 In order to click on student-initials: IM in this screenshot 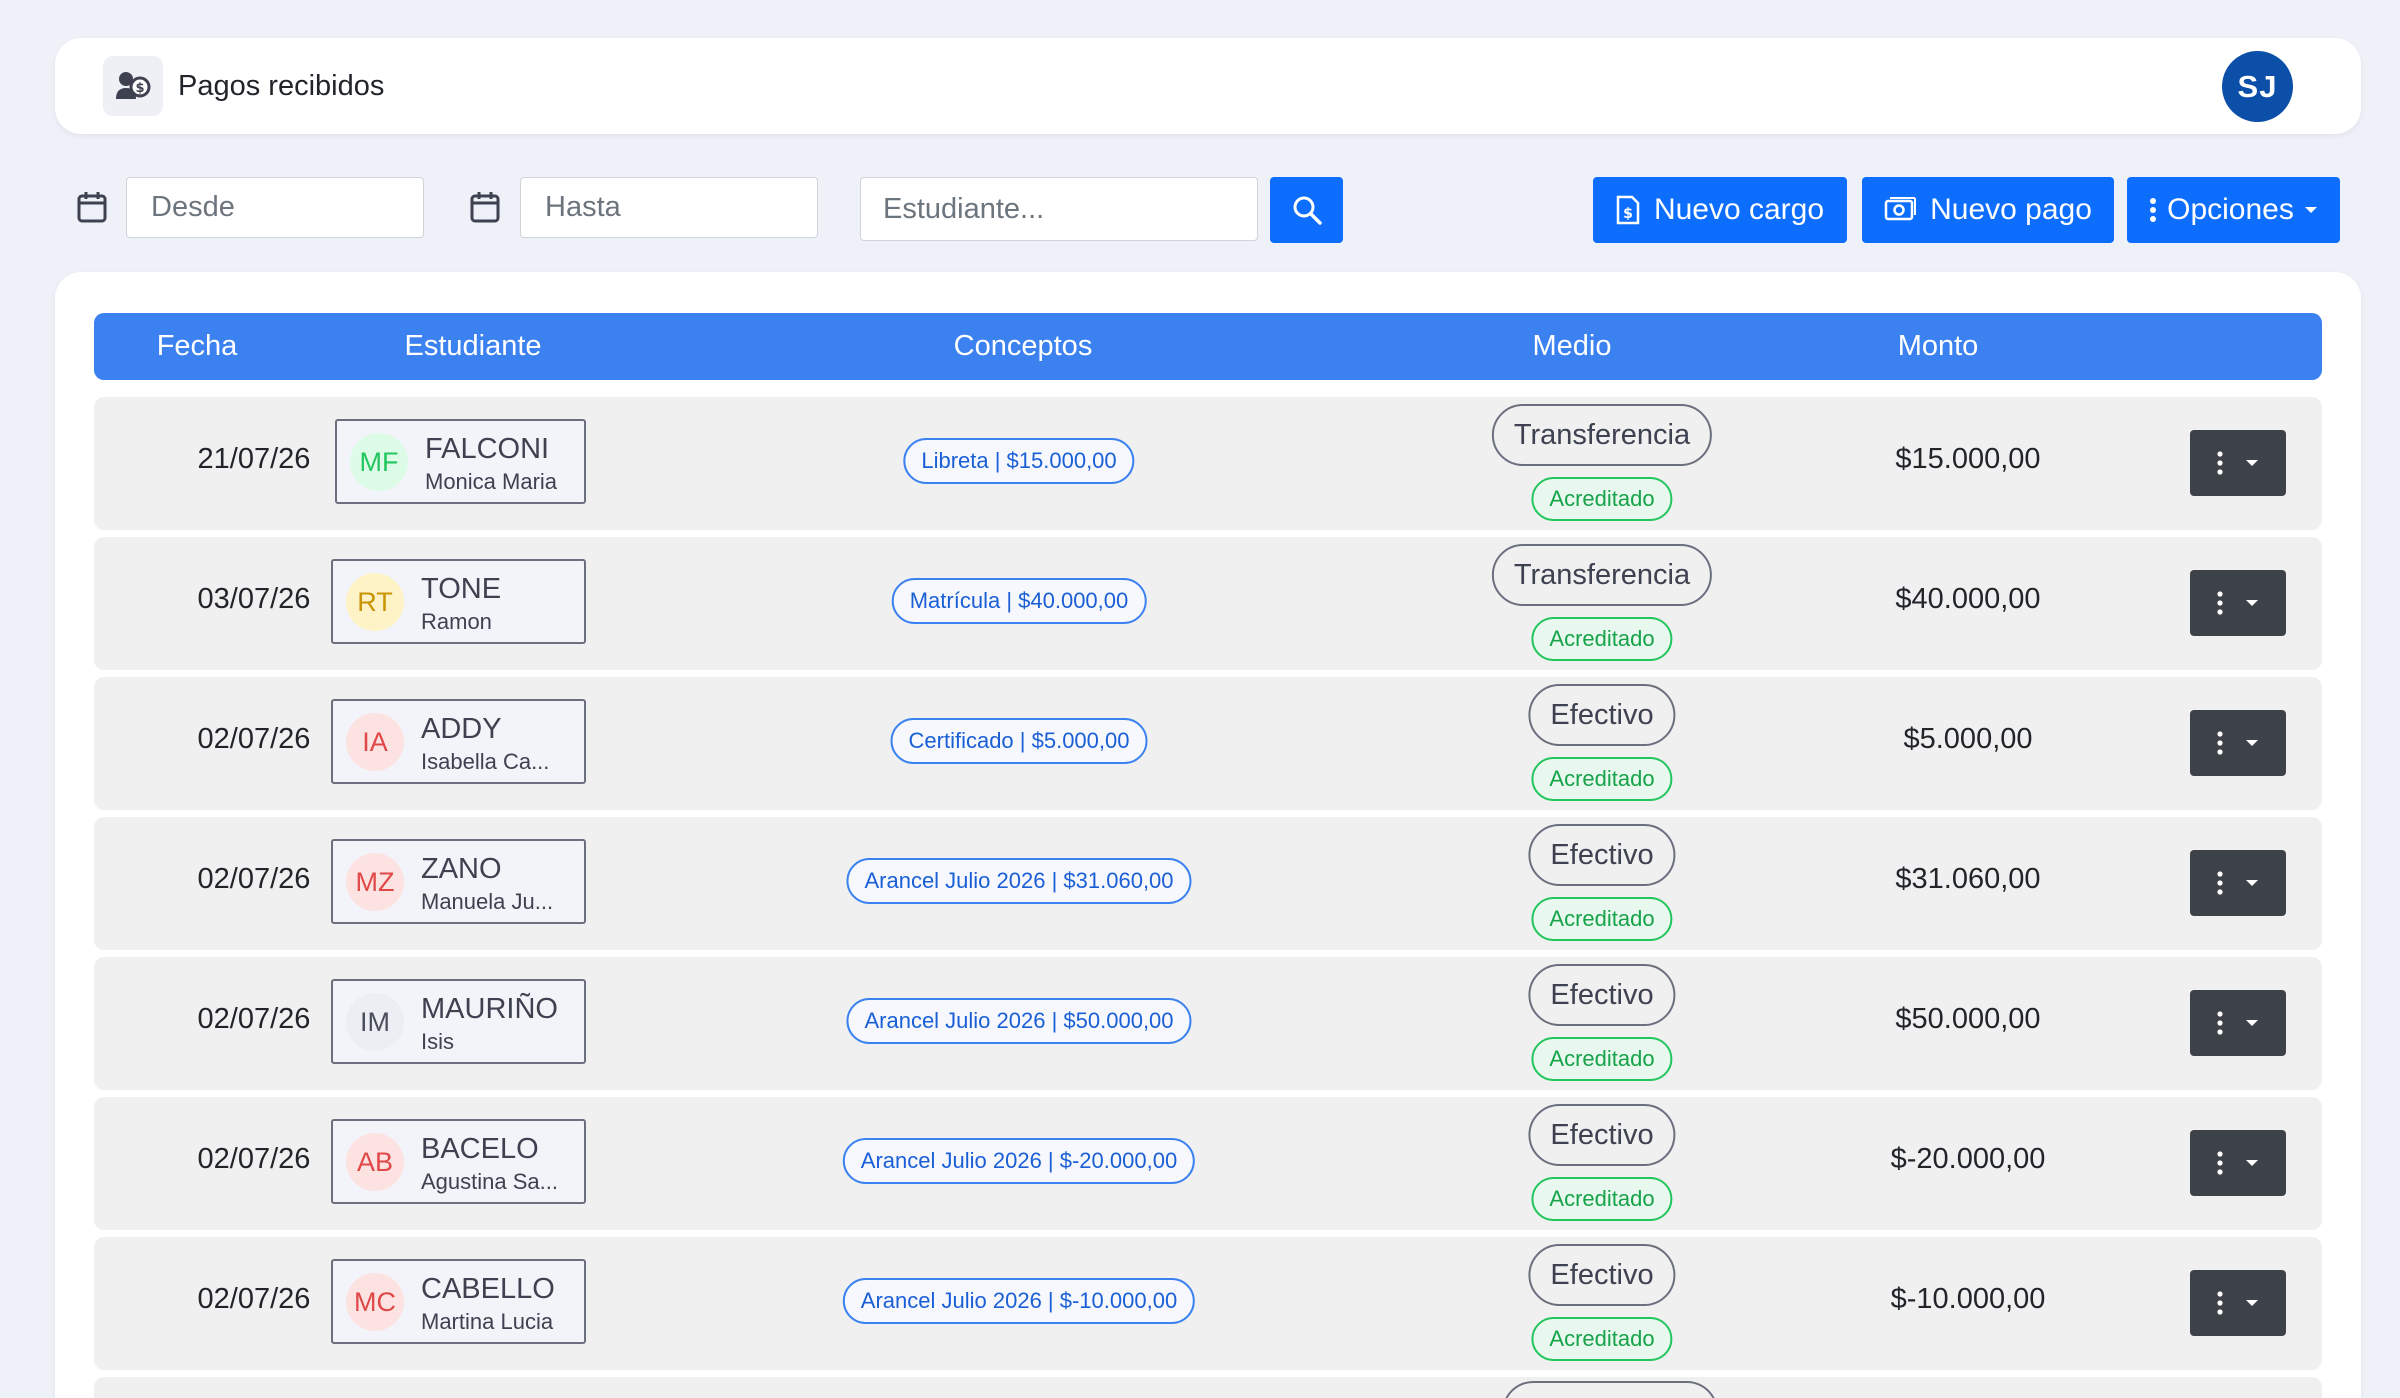, I will do `click(375, 1022)`.